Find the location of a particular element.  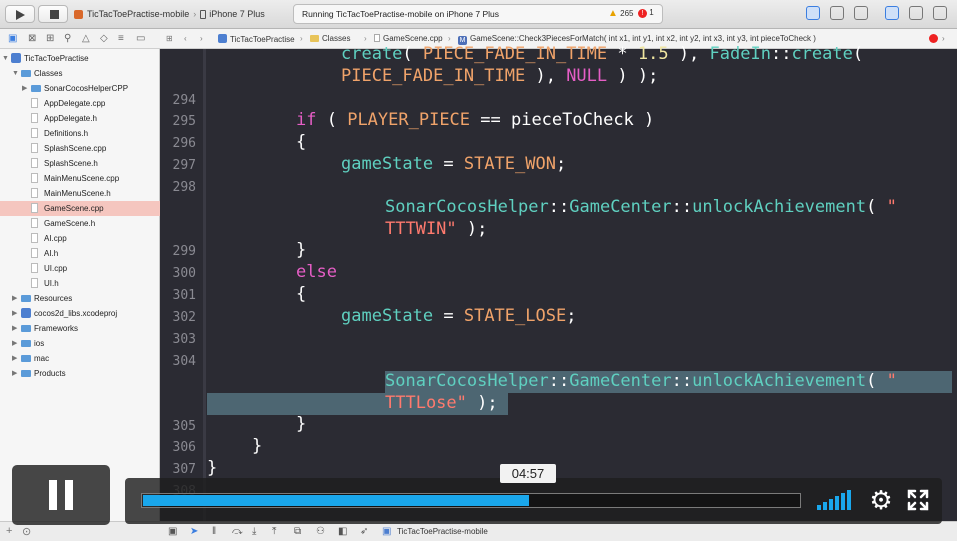

line-number: 306 is located at coordinates (184, 447).